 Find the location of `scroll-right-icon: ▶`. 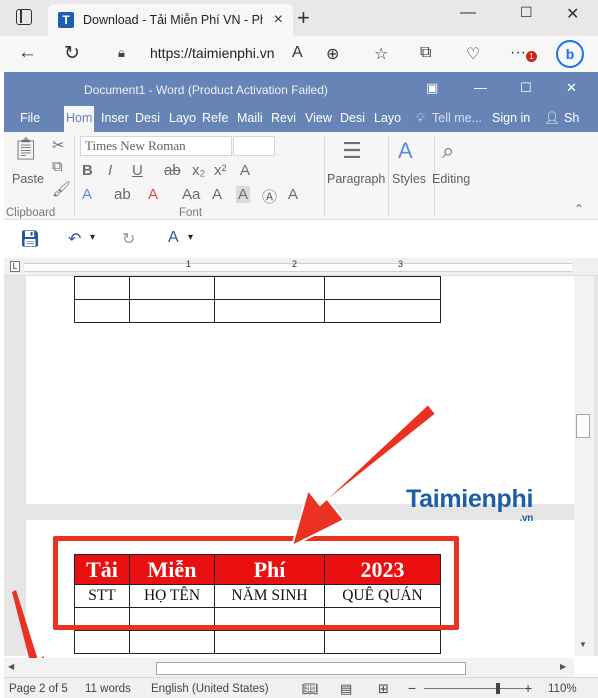

scroll-right-icon: ▶ is located at coordinates (563, 666).